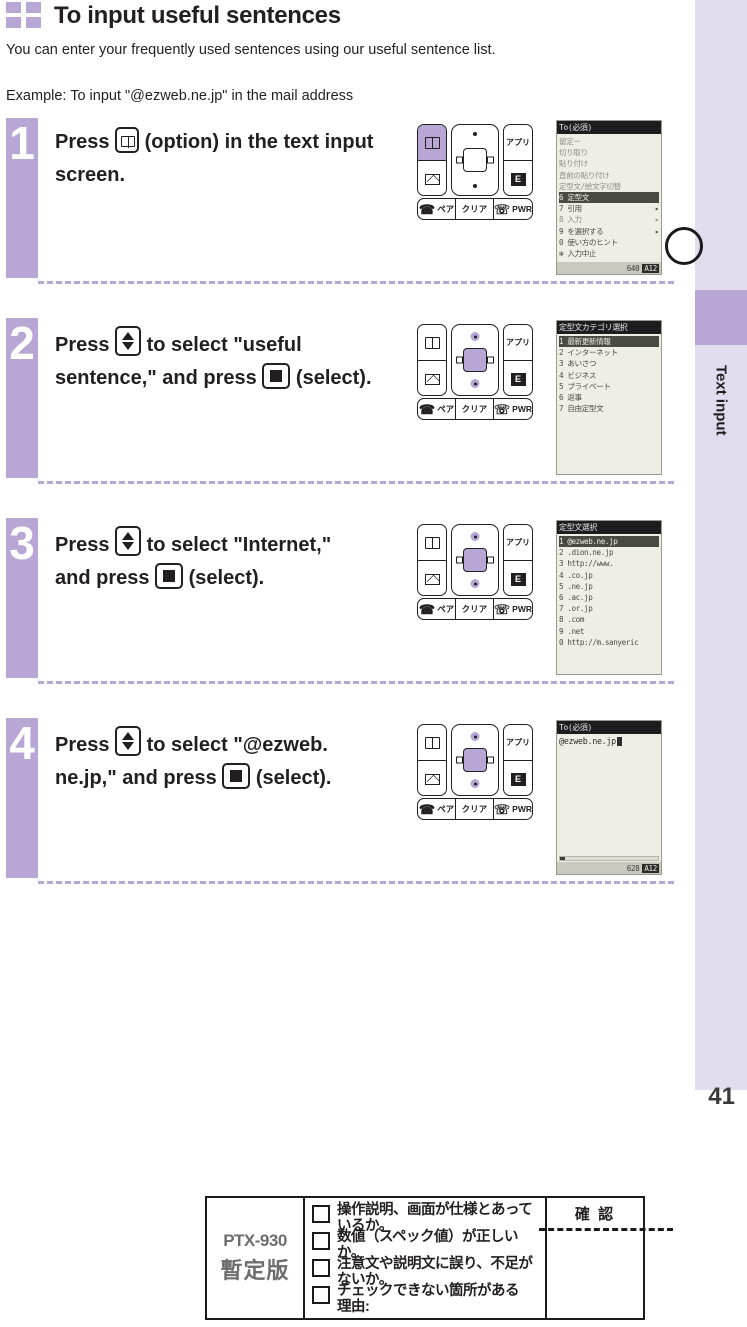  Describe the element at coordinates (609, 231) in the screenshot. I see `phone-menu-row: 9 を選択する ▸` at that location.